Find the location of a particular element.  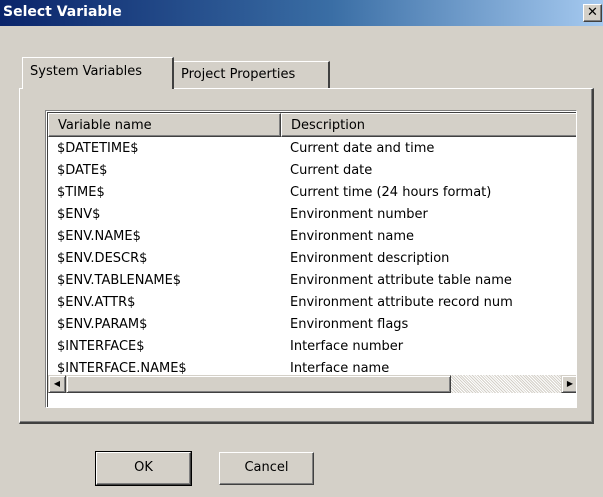

horizontal-scrollbar: ◀ ▶ is located at coordinates (312, 384).